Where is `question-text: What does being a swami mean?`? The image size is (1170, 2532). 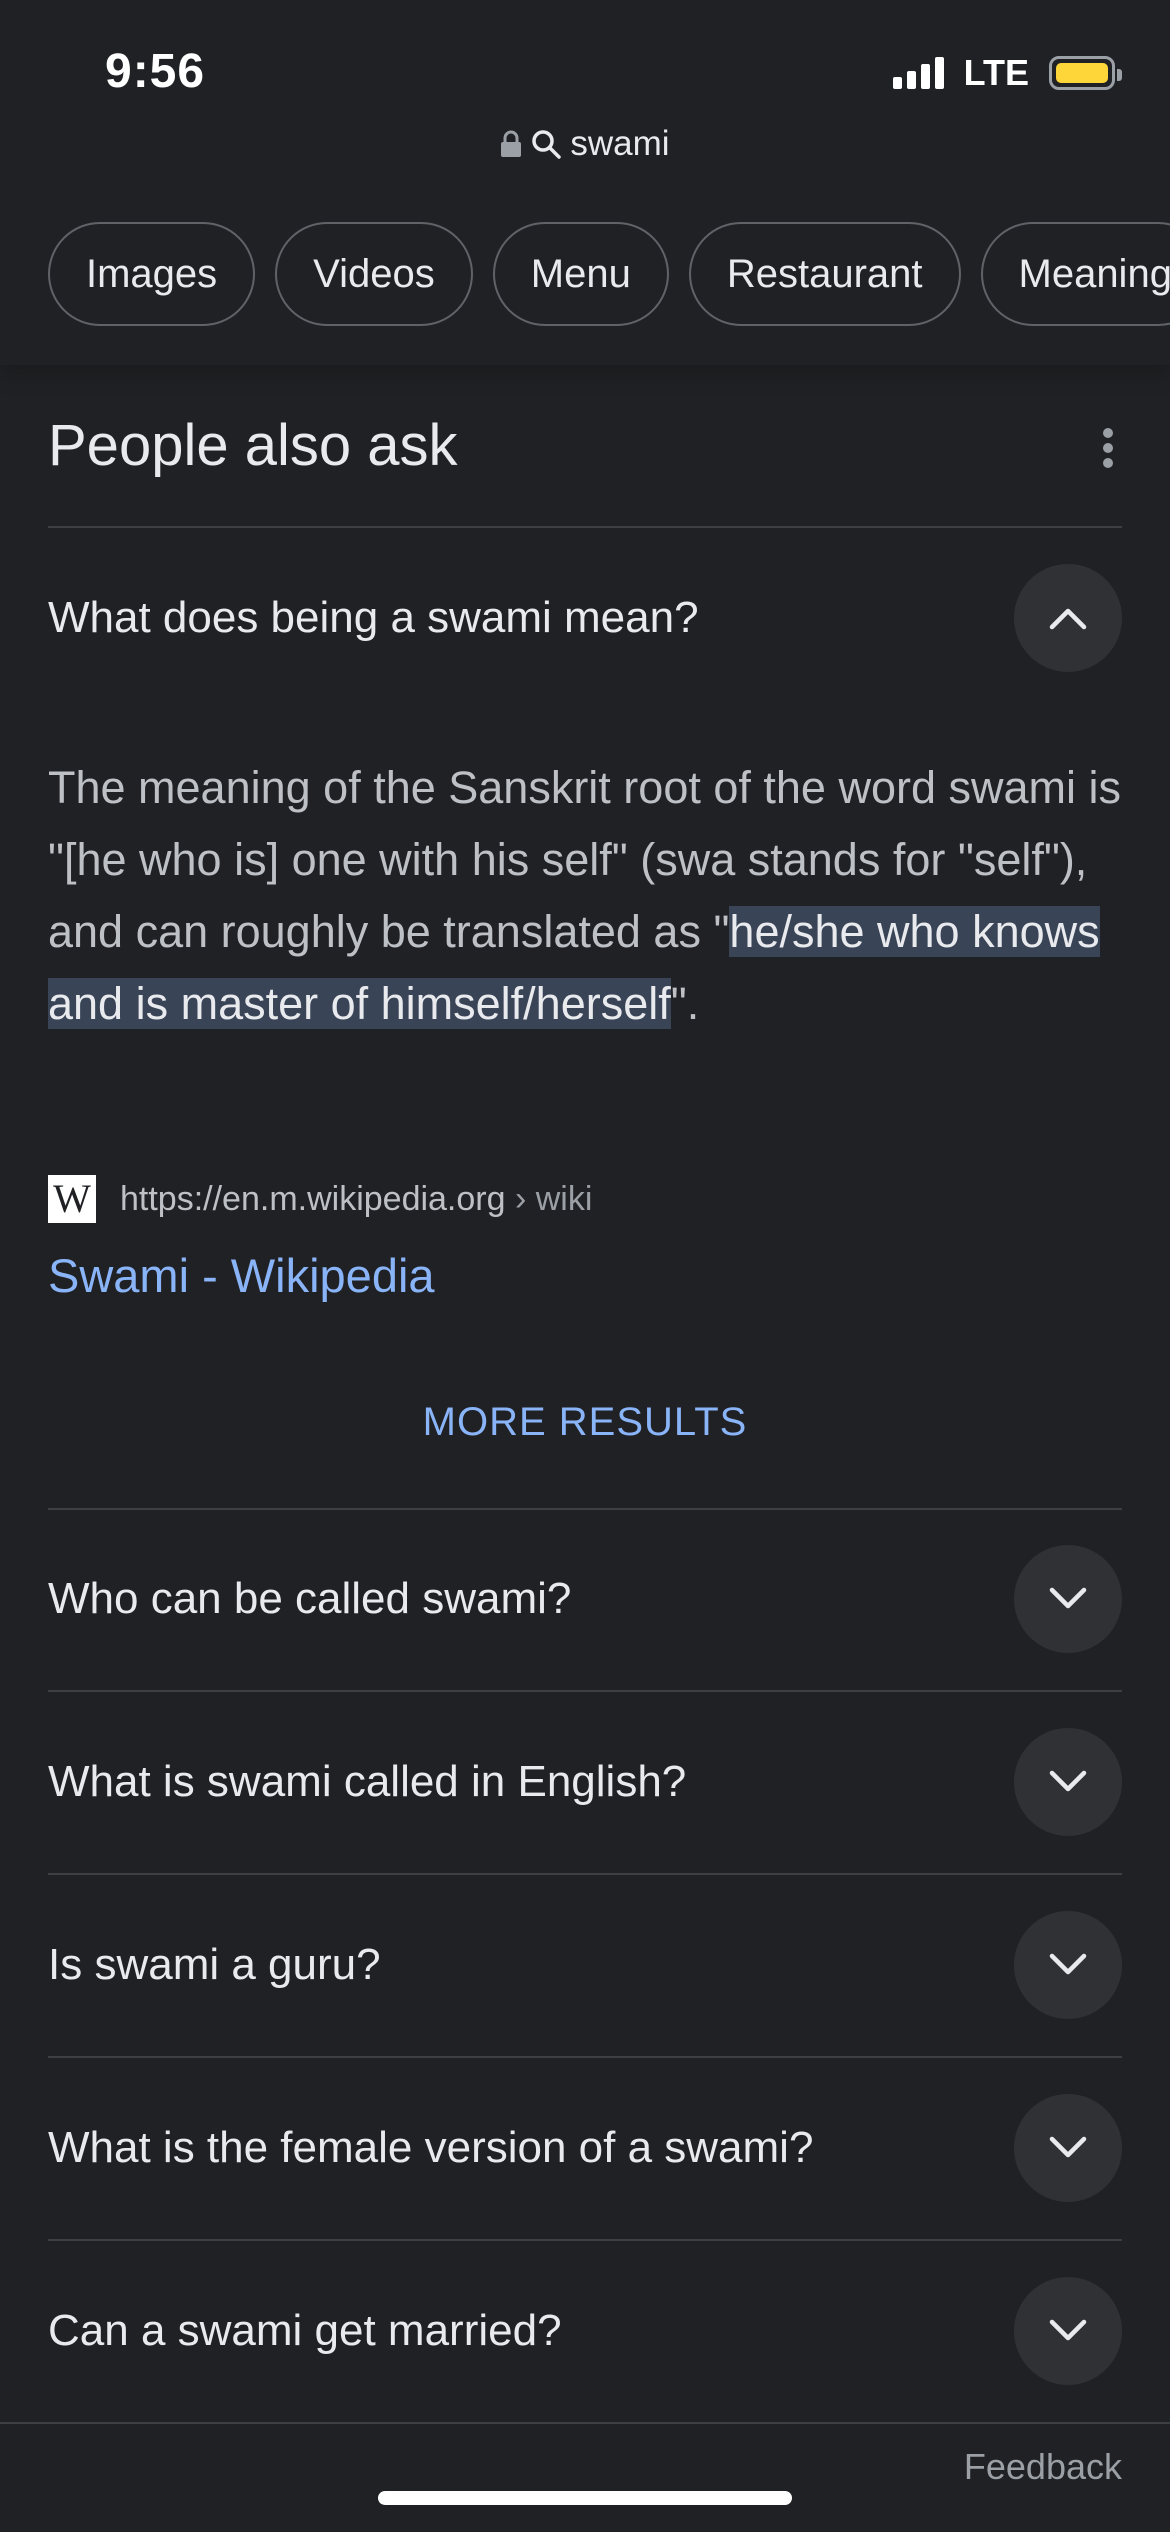
question-text: What does being a swami mean? is located at coordinates (373, 617).